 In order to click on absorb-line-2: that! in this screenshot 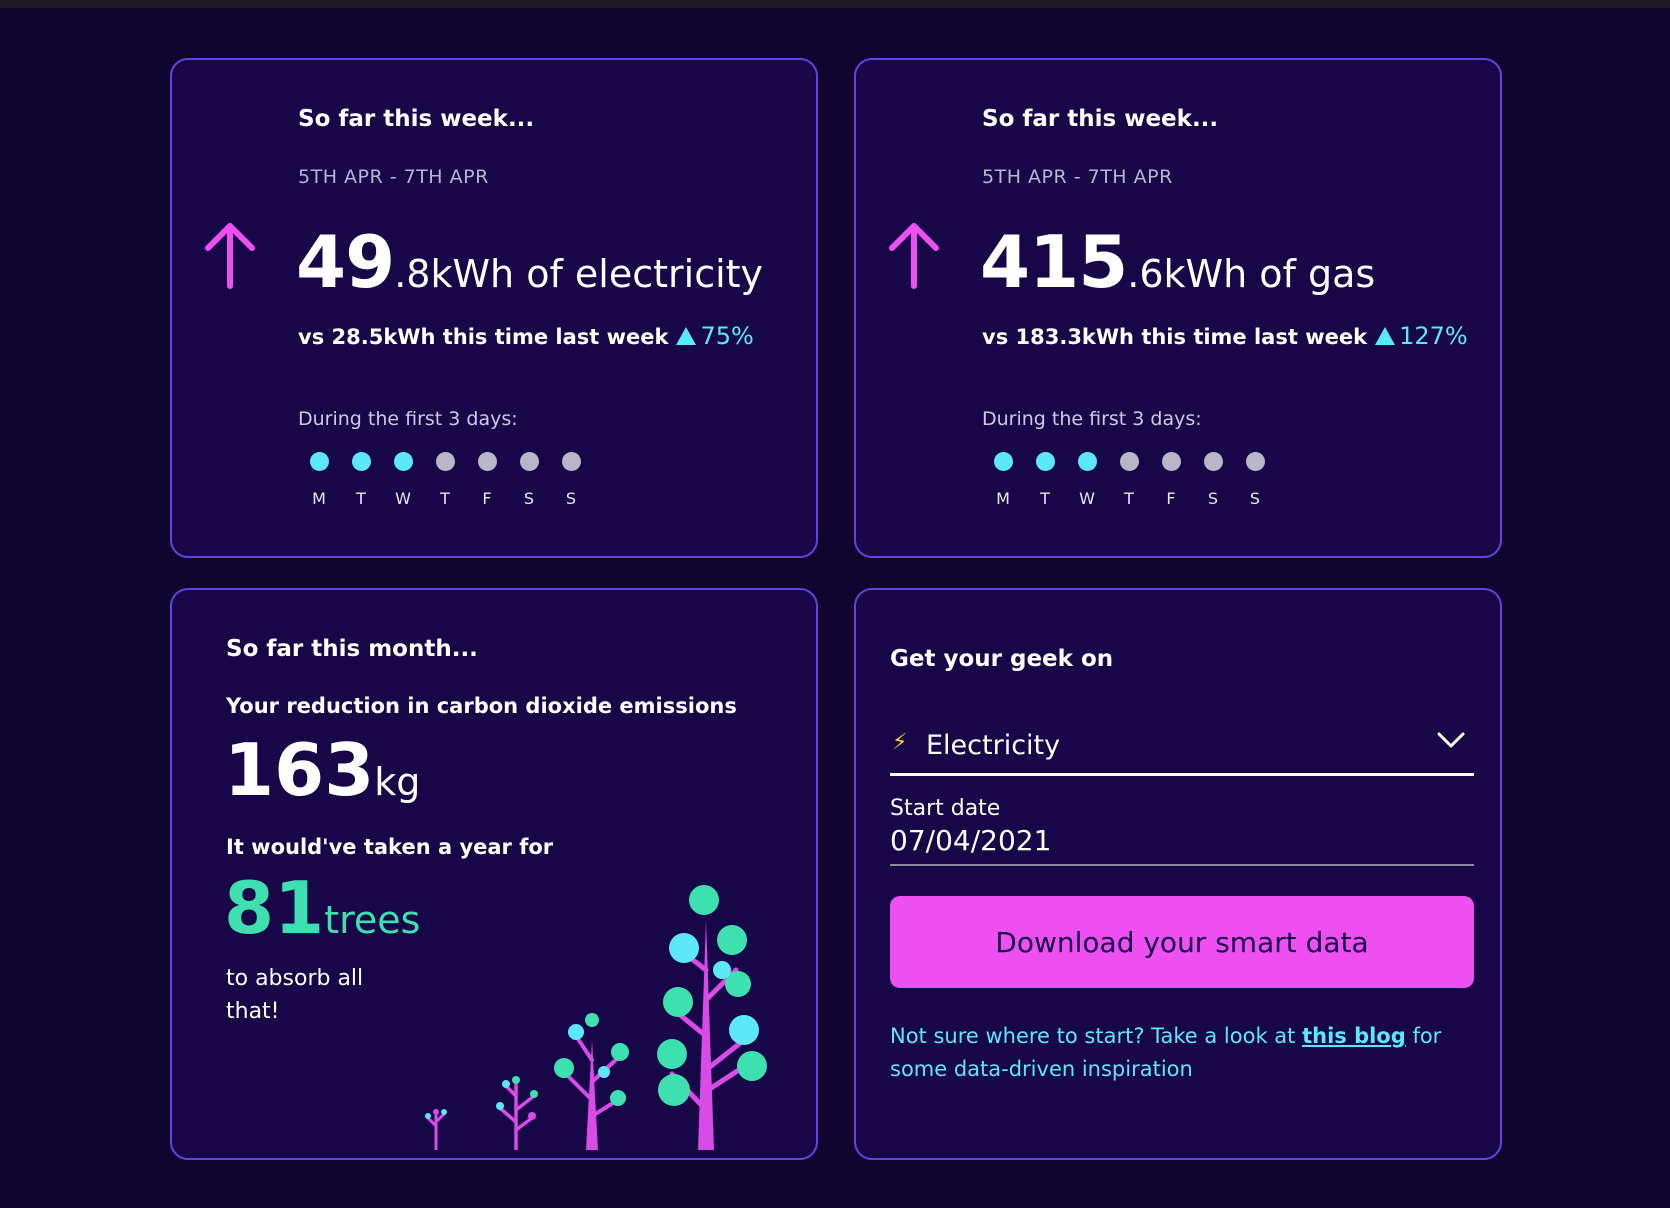, I will do `click(253, 1011)`.